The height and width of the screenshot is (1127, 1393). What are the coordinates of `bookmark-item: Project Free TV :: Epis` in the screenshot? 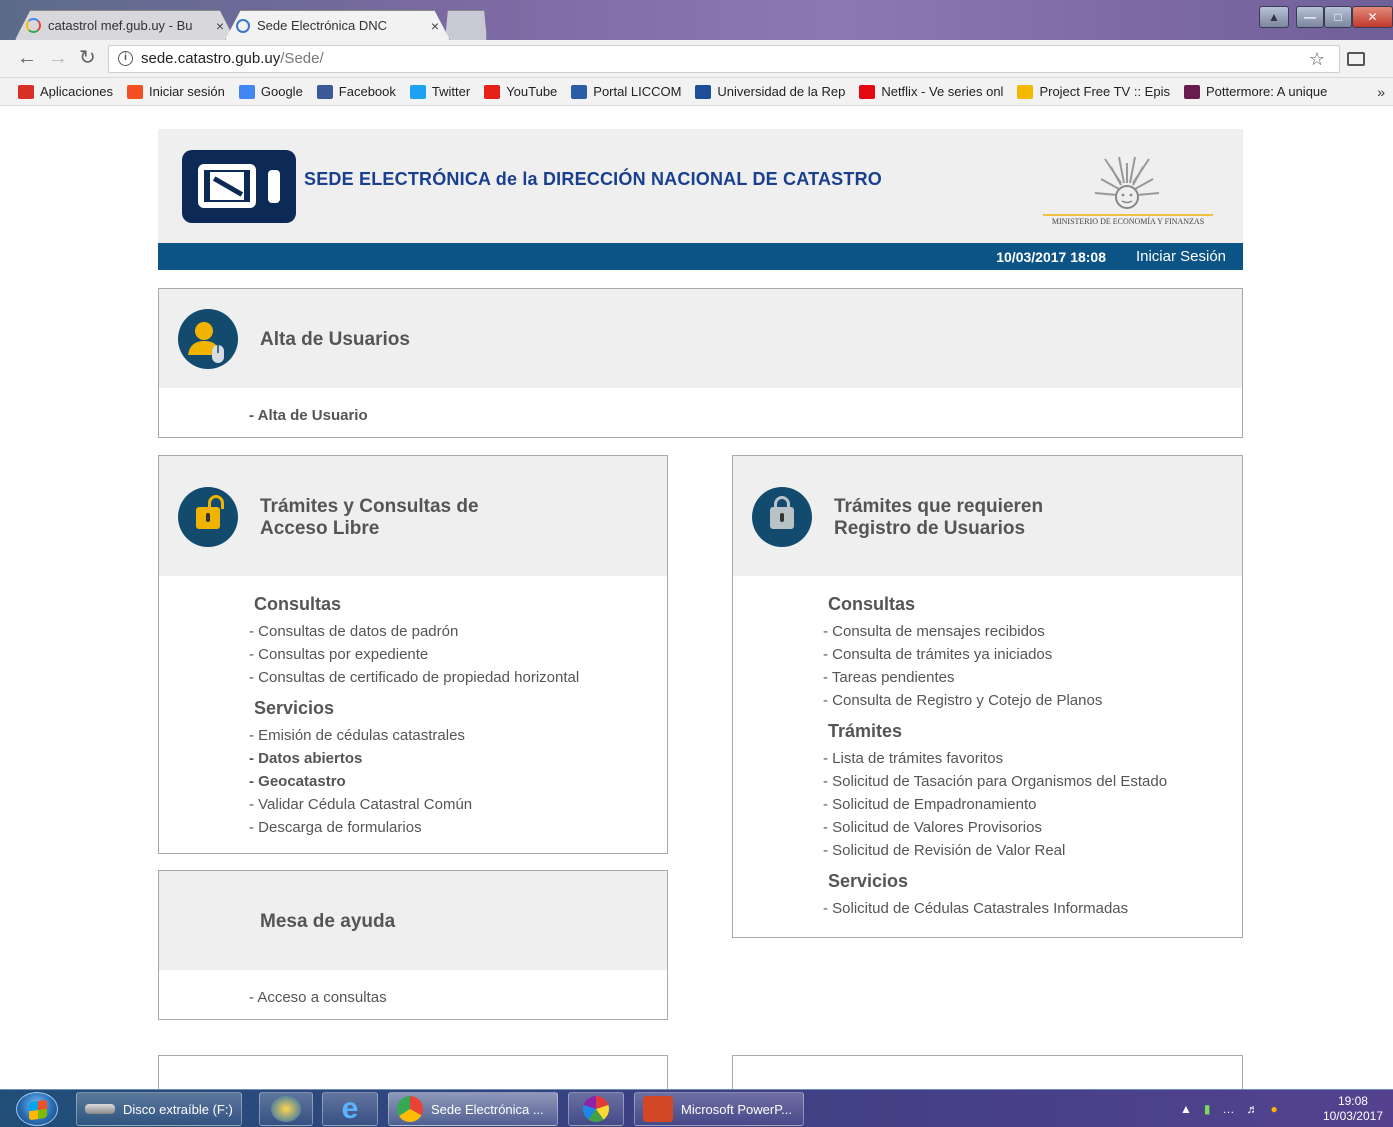 It's located at (1093, 91).